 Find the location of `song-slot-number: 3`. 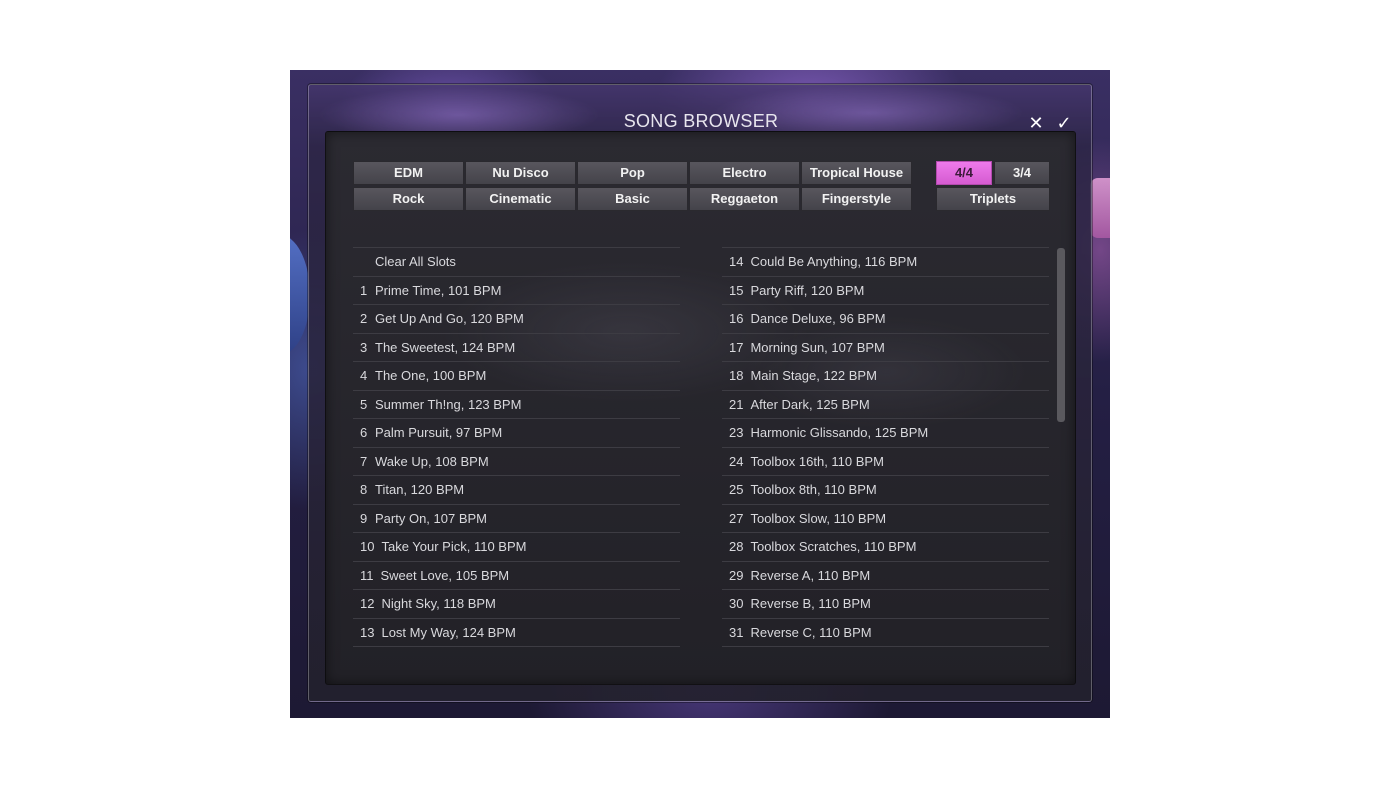

song-slot-number: 3 is located at coordinates (364, 347).